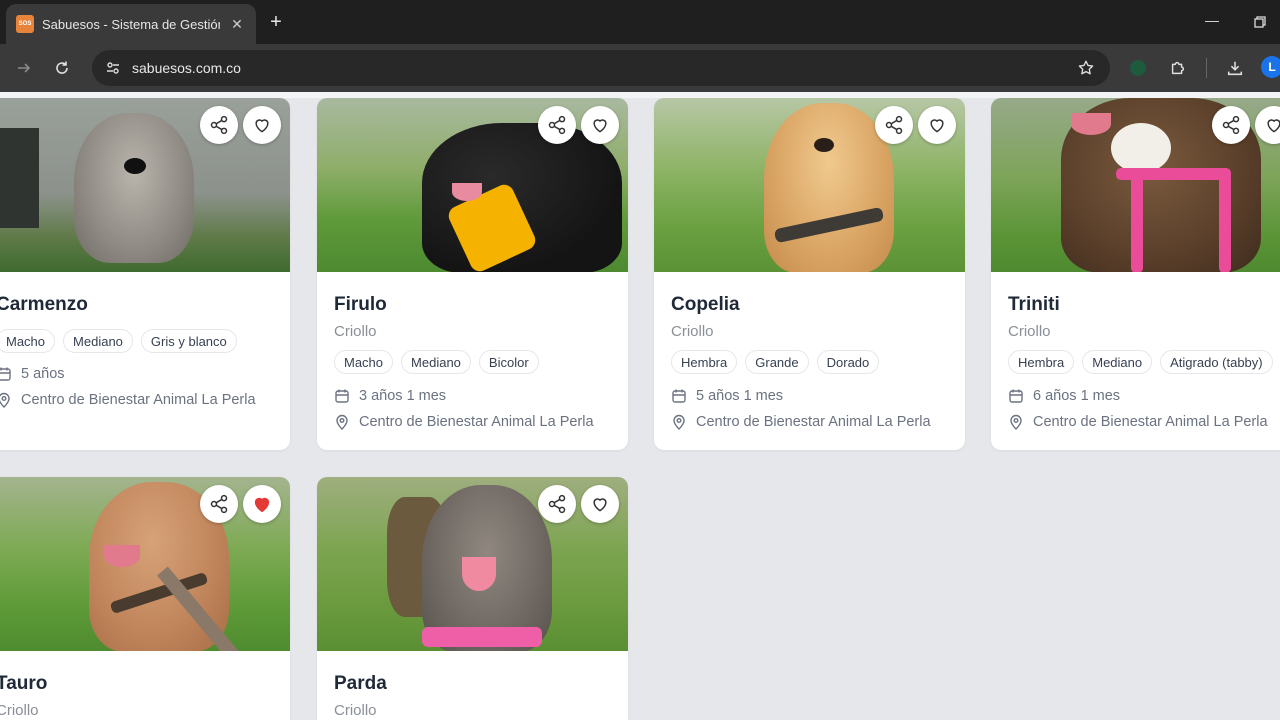 Image resolution: width=1280 pixels, height=720 pixels. What do you see at coordinates (360, 684) in the screenshot?
I see `dog-name: Parda` at bounding box center [360, 684].